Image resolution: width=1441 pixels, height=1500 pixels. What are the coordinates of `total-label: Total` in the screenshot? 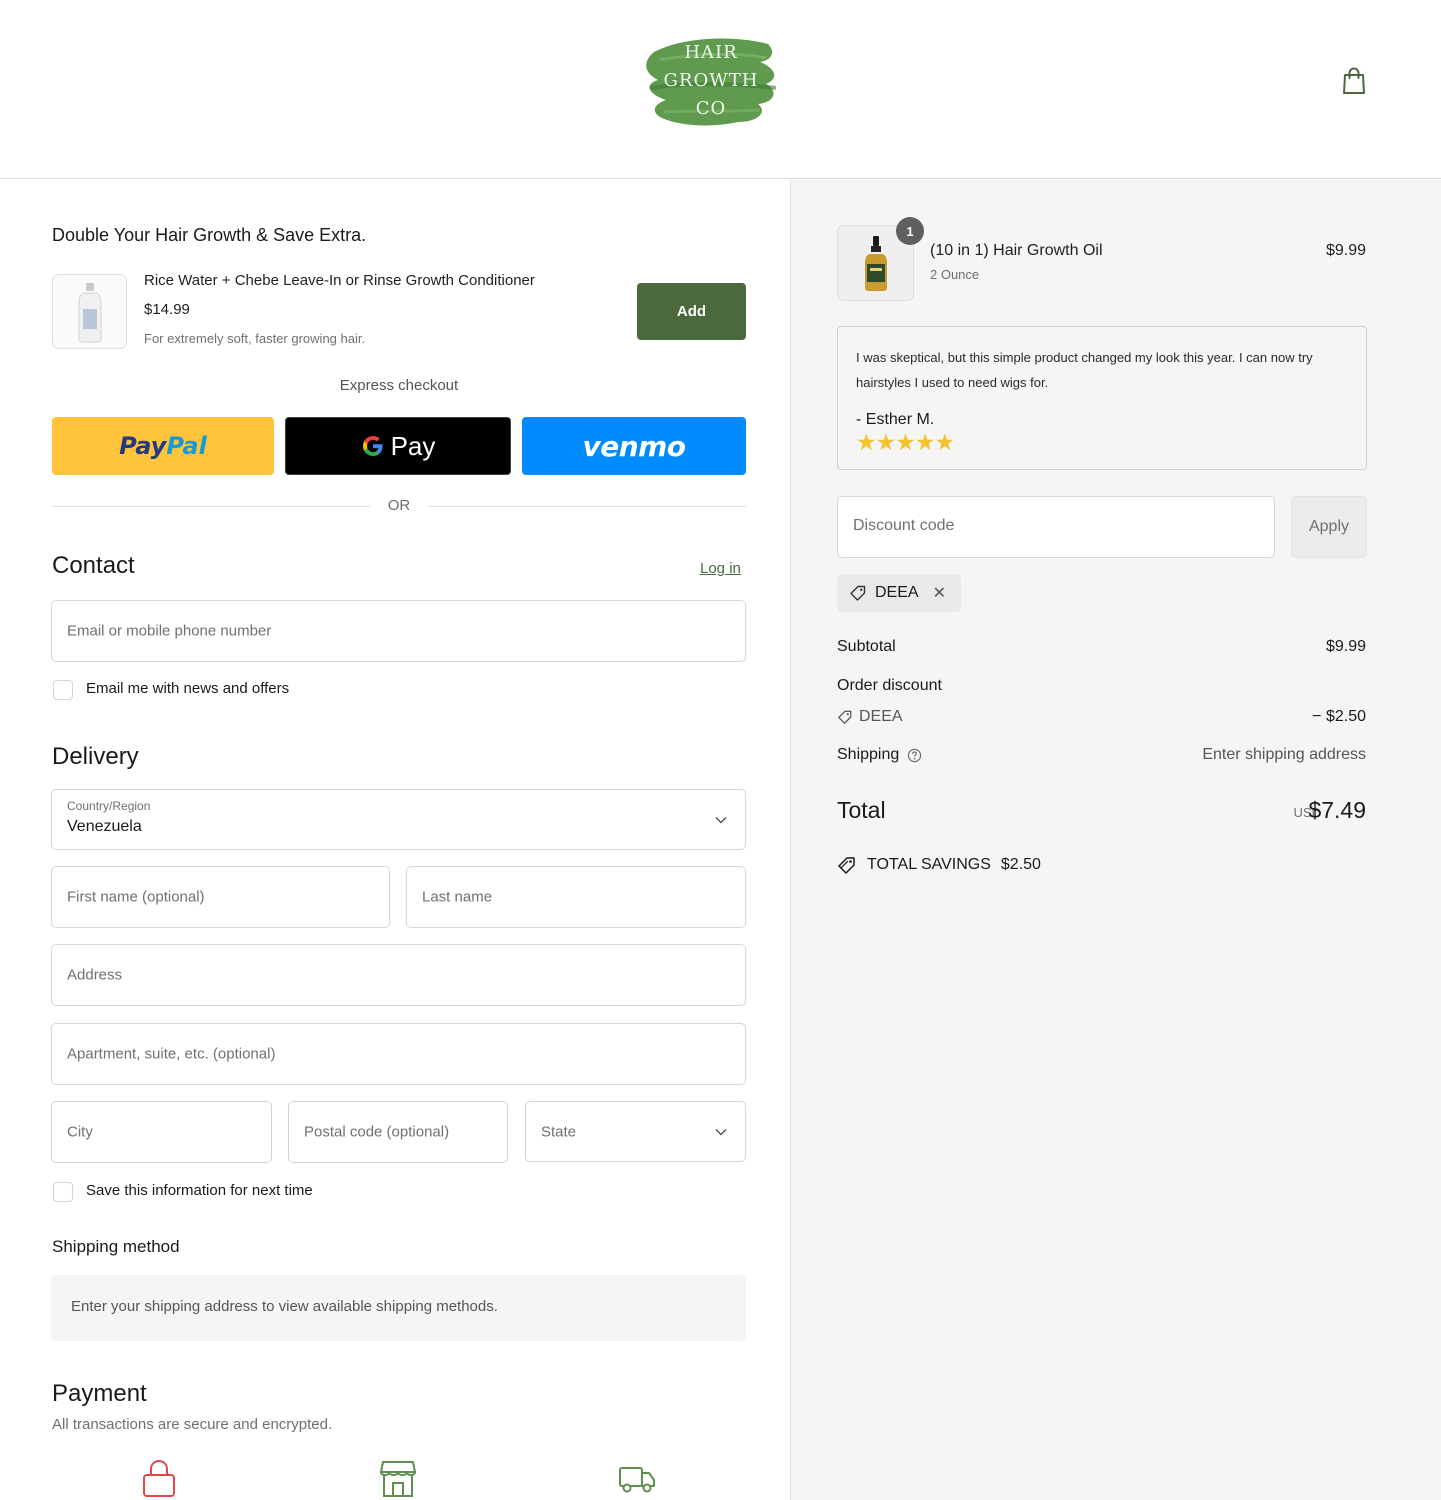 It's located at (861, 810).